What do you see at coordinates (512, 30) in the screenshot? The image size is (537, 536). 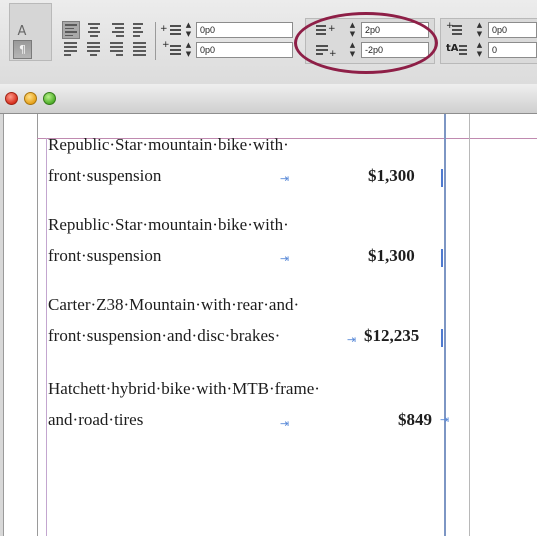 I see `space-before-field: 0p0` at bounding box center [512, 30].